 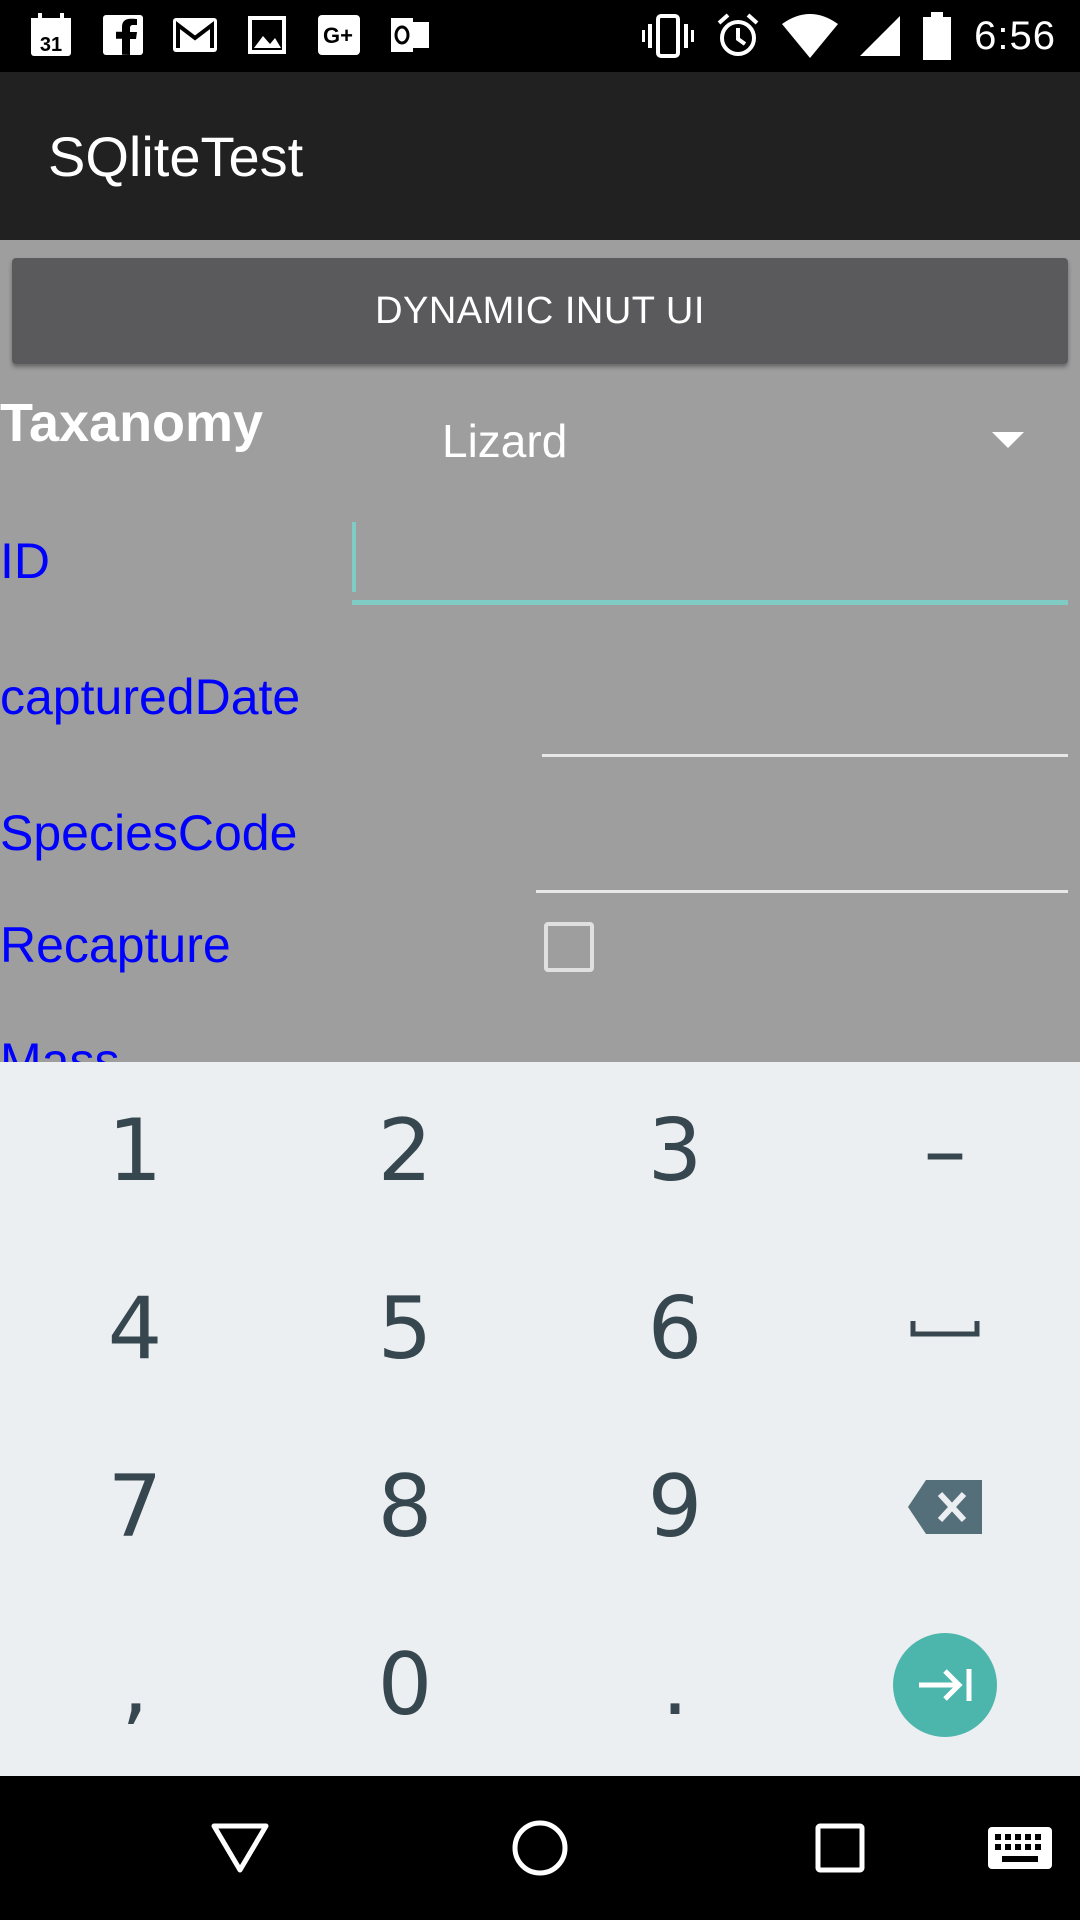 What do you see at coordinates (135, 1151) in the screenshot?
I see `key-1: 1` at bounding box center [135, 1151].